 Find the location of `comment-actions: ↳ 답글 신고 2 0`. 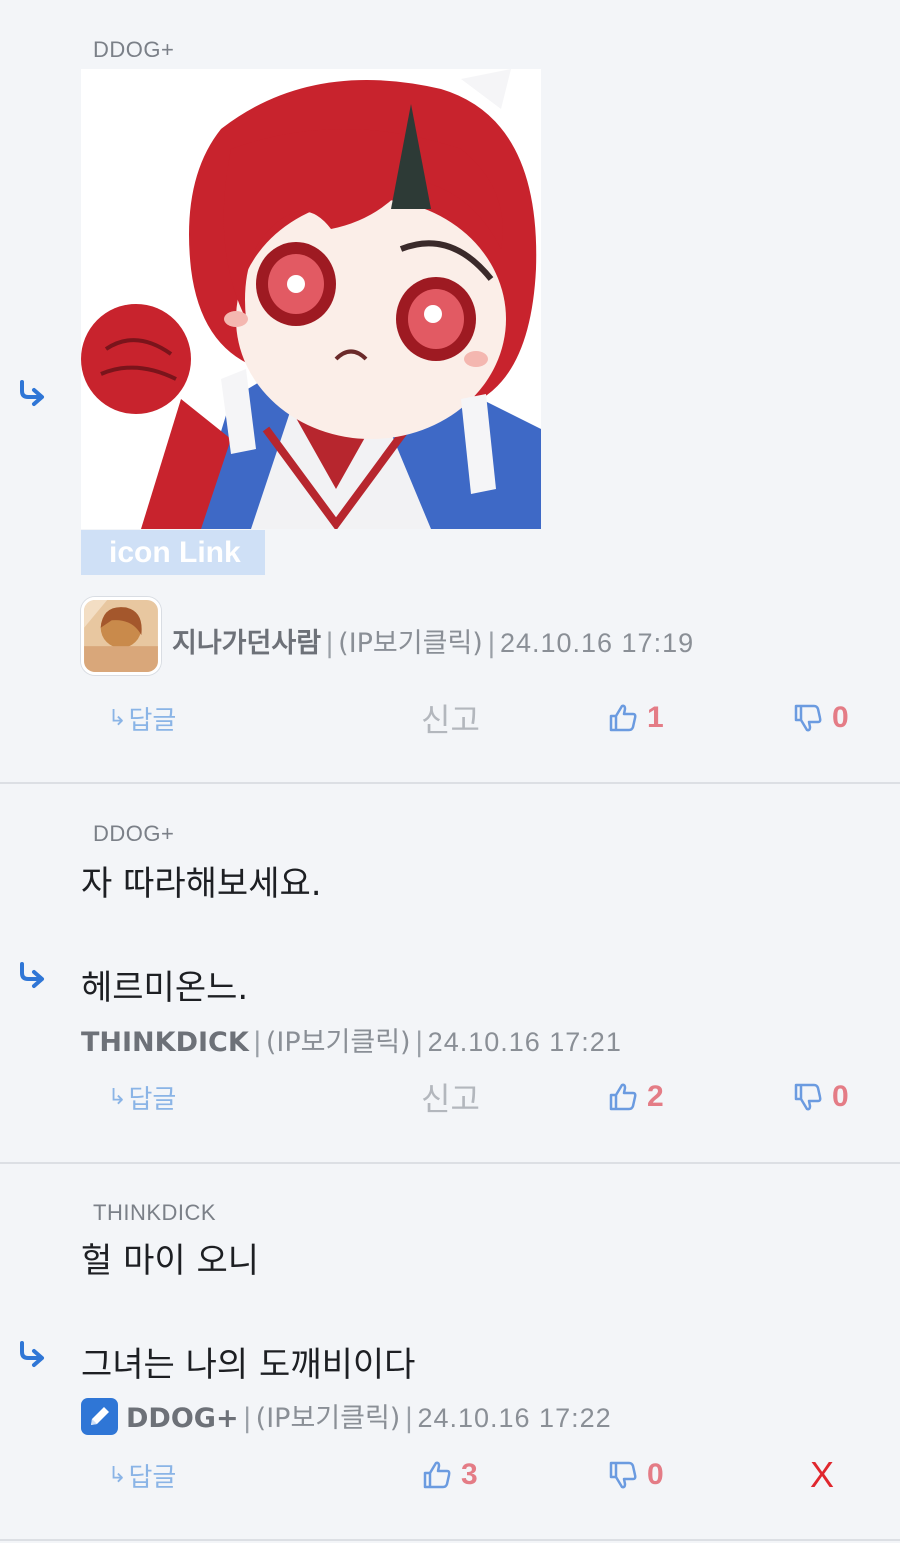

comment-actions: ↳ 답글 신고 2 0 is located at coordinates (450, 1097).